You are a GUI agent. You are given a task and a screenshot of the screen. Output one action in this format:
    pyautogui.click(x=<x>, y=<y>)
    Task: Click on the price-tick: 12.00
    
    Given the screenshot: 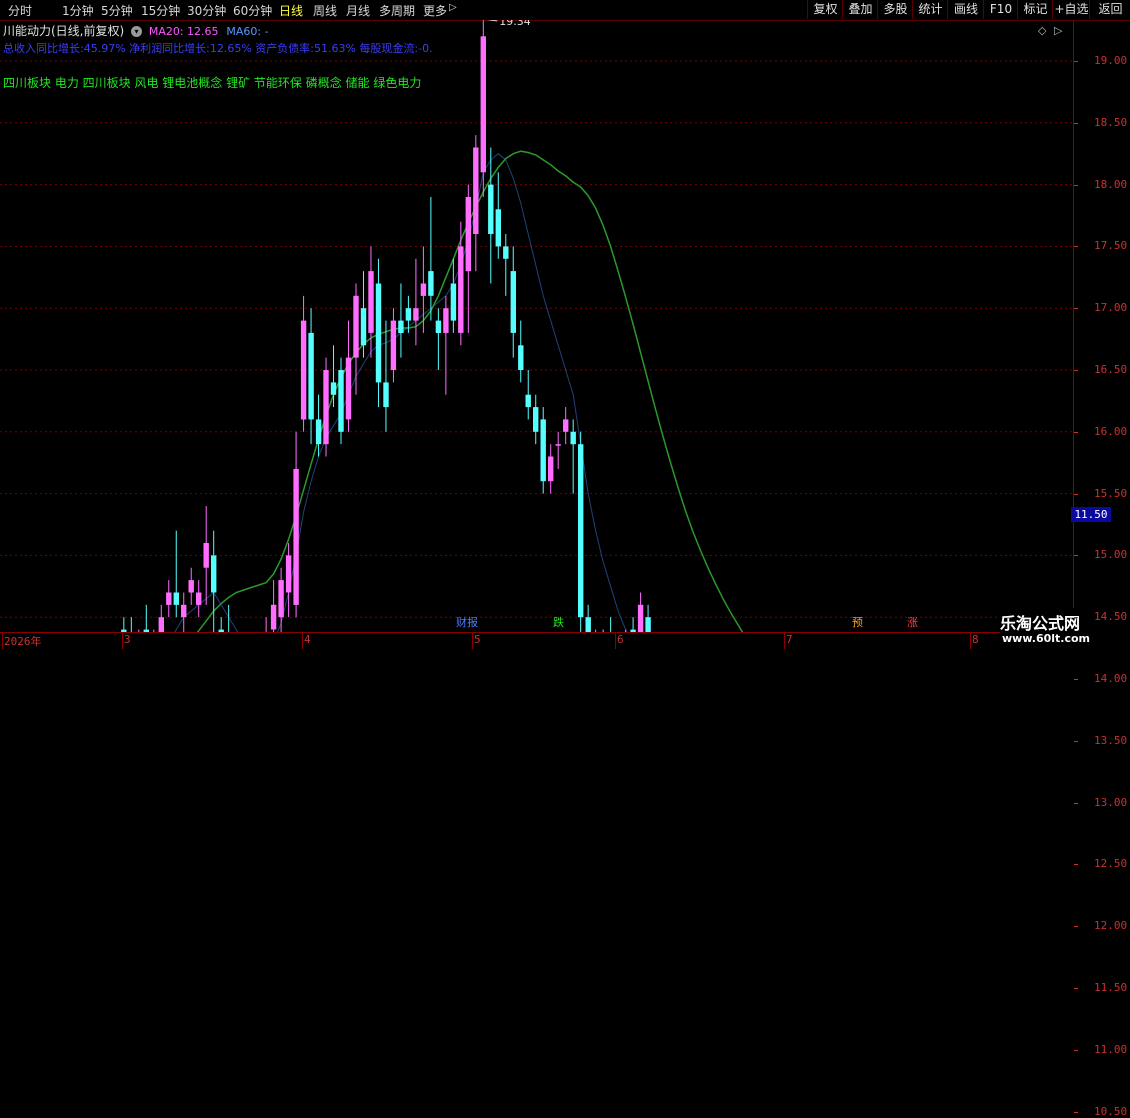 What is the action you would take?
    pyautogui.click(x=1111, y=926)
    